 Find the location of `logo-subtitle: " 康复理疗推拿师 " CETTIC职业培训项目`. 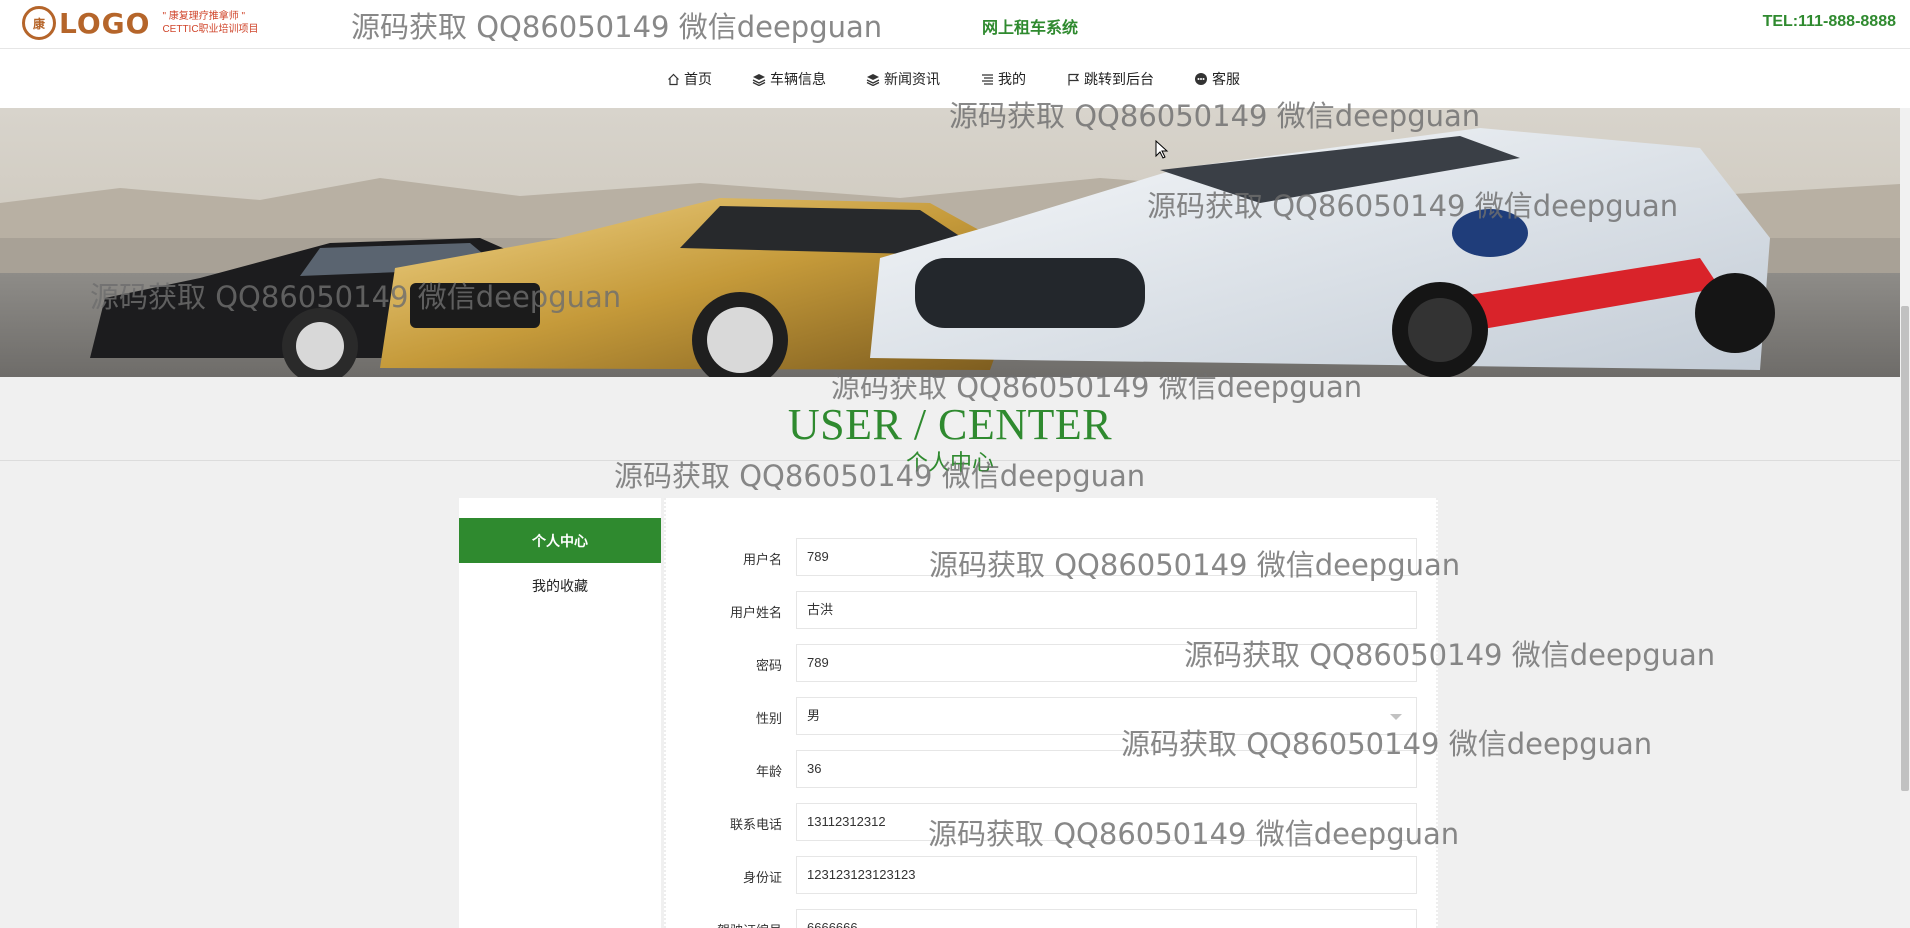

logo-subtitle: " 康复理疗推拿师 " CETTIC职业培训项目 is located at coordinates (210, 23).